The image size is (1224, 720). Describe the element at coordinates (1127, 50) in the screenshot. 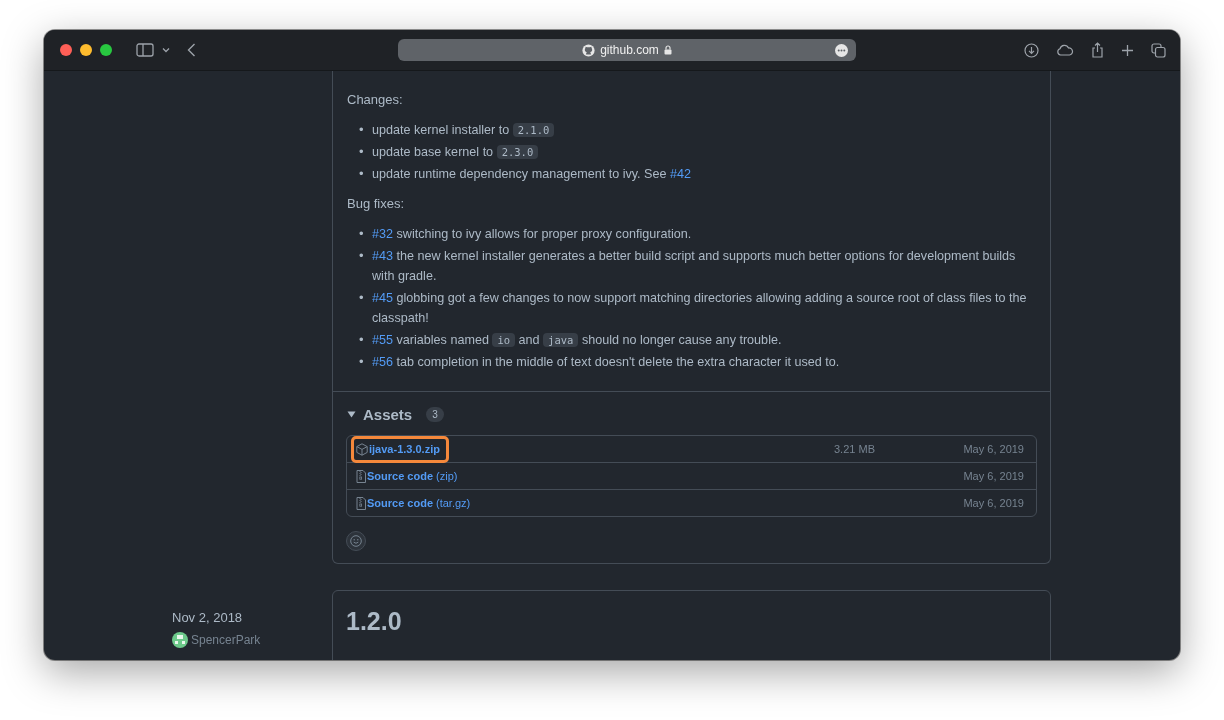

I see `new-tab-icon` at that location.